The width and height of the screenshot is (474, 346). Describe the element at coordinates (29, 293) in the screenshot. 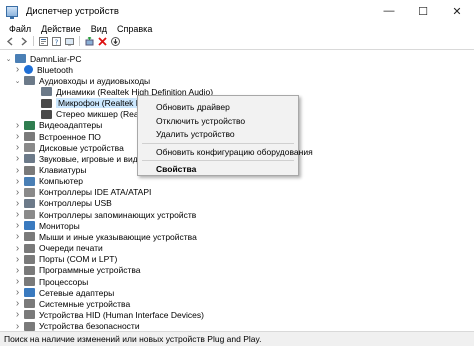

I see `network-adapter-icon` at that location.